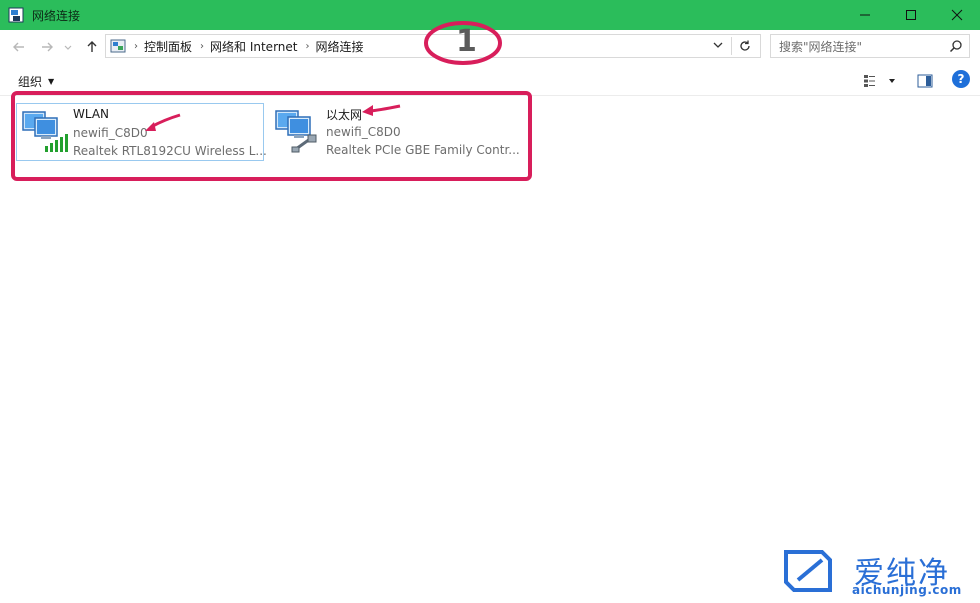  What do you see at coordinates (47, 47) in the screenshot?
I see `forward-button` at bounding box center [47, 47].